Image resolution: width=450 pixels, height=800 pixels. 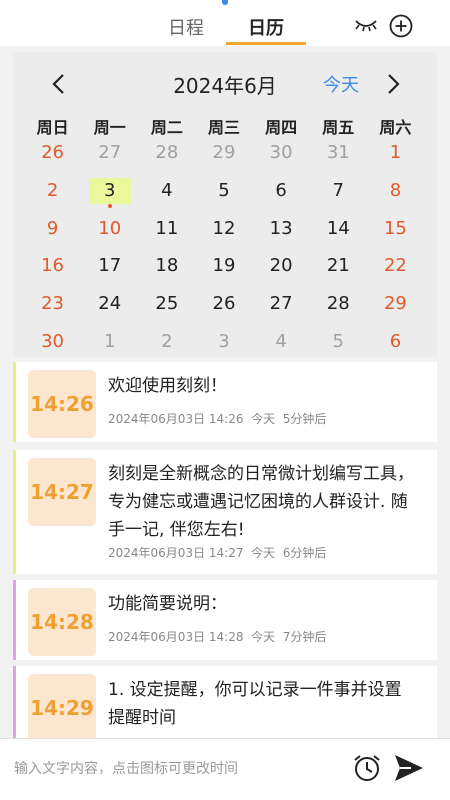 I want to click on event-dot, so click(x=110, y=205).